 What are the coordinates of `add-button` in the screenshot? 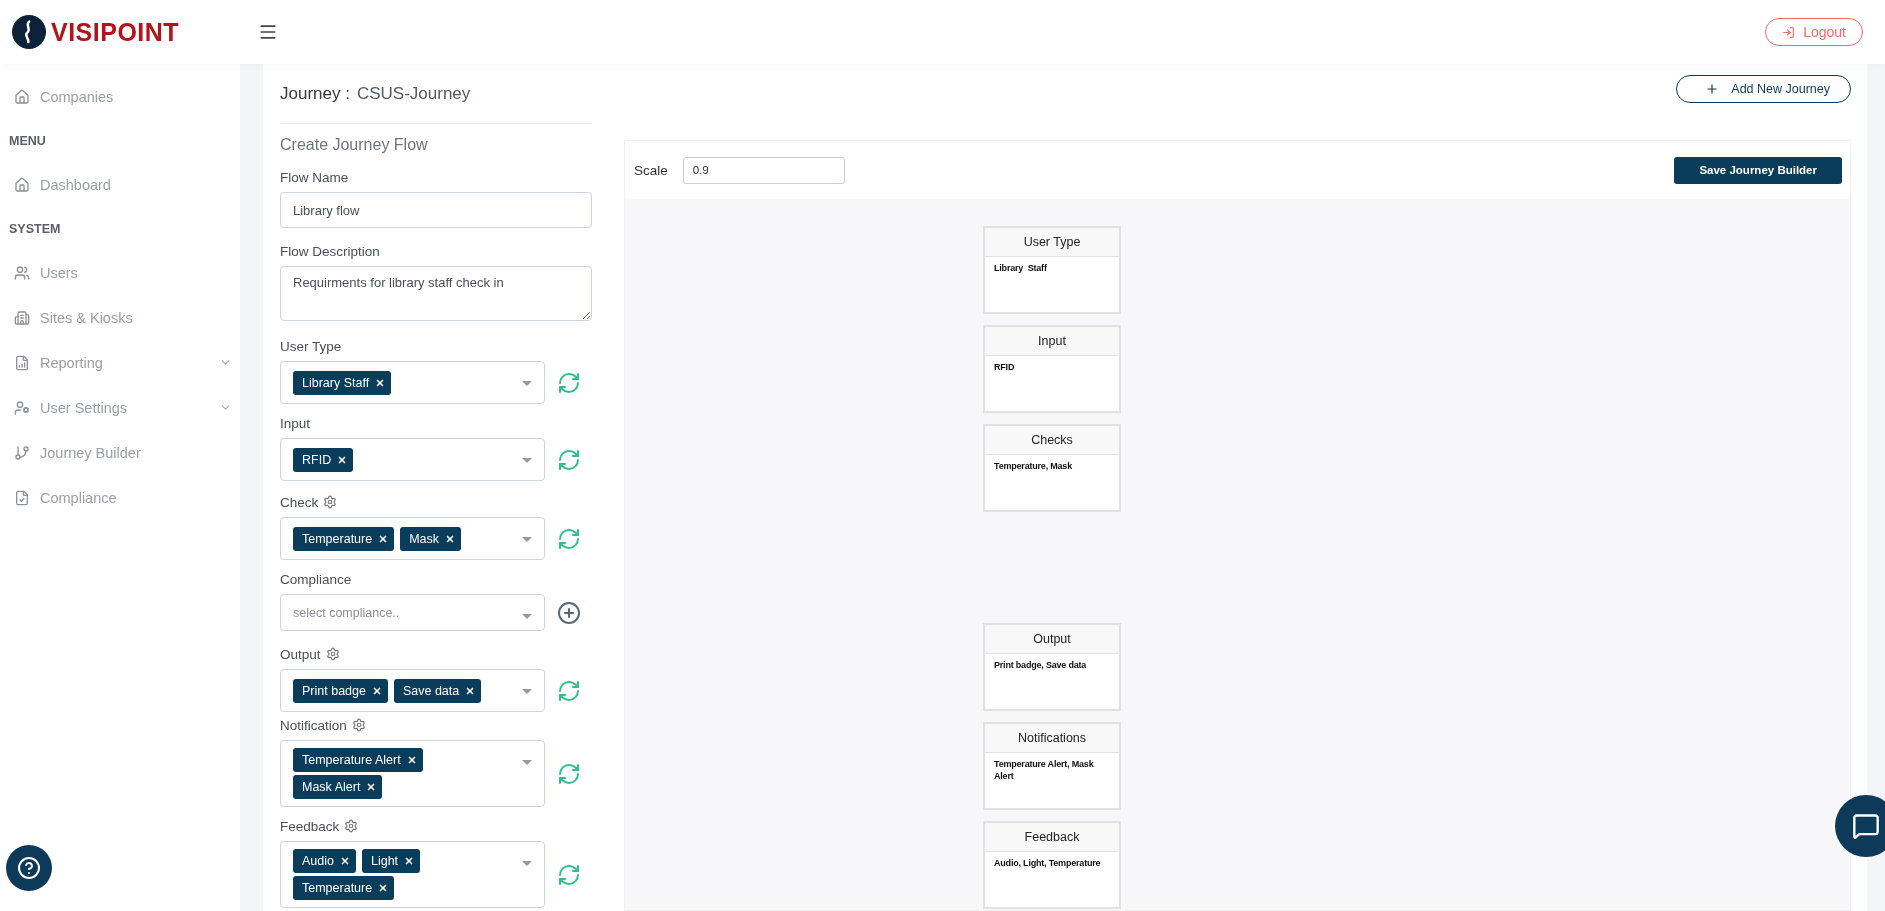 It's located at (569, 612).